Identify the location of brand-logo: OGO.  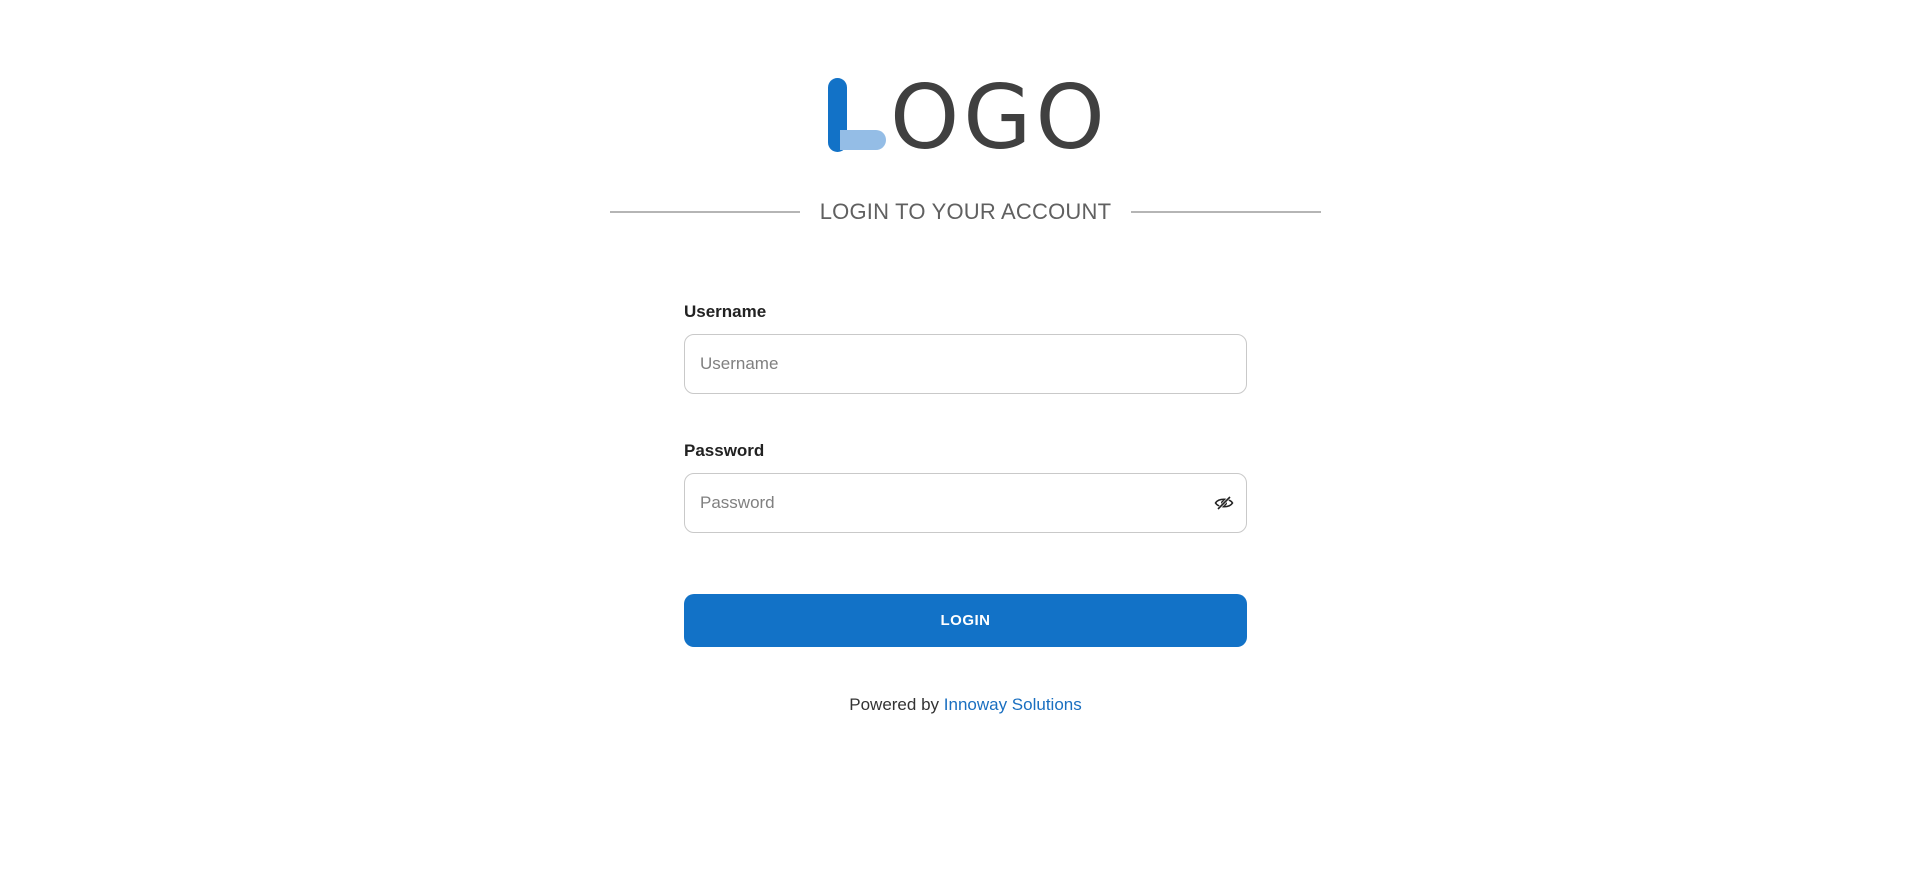
(966, 118).